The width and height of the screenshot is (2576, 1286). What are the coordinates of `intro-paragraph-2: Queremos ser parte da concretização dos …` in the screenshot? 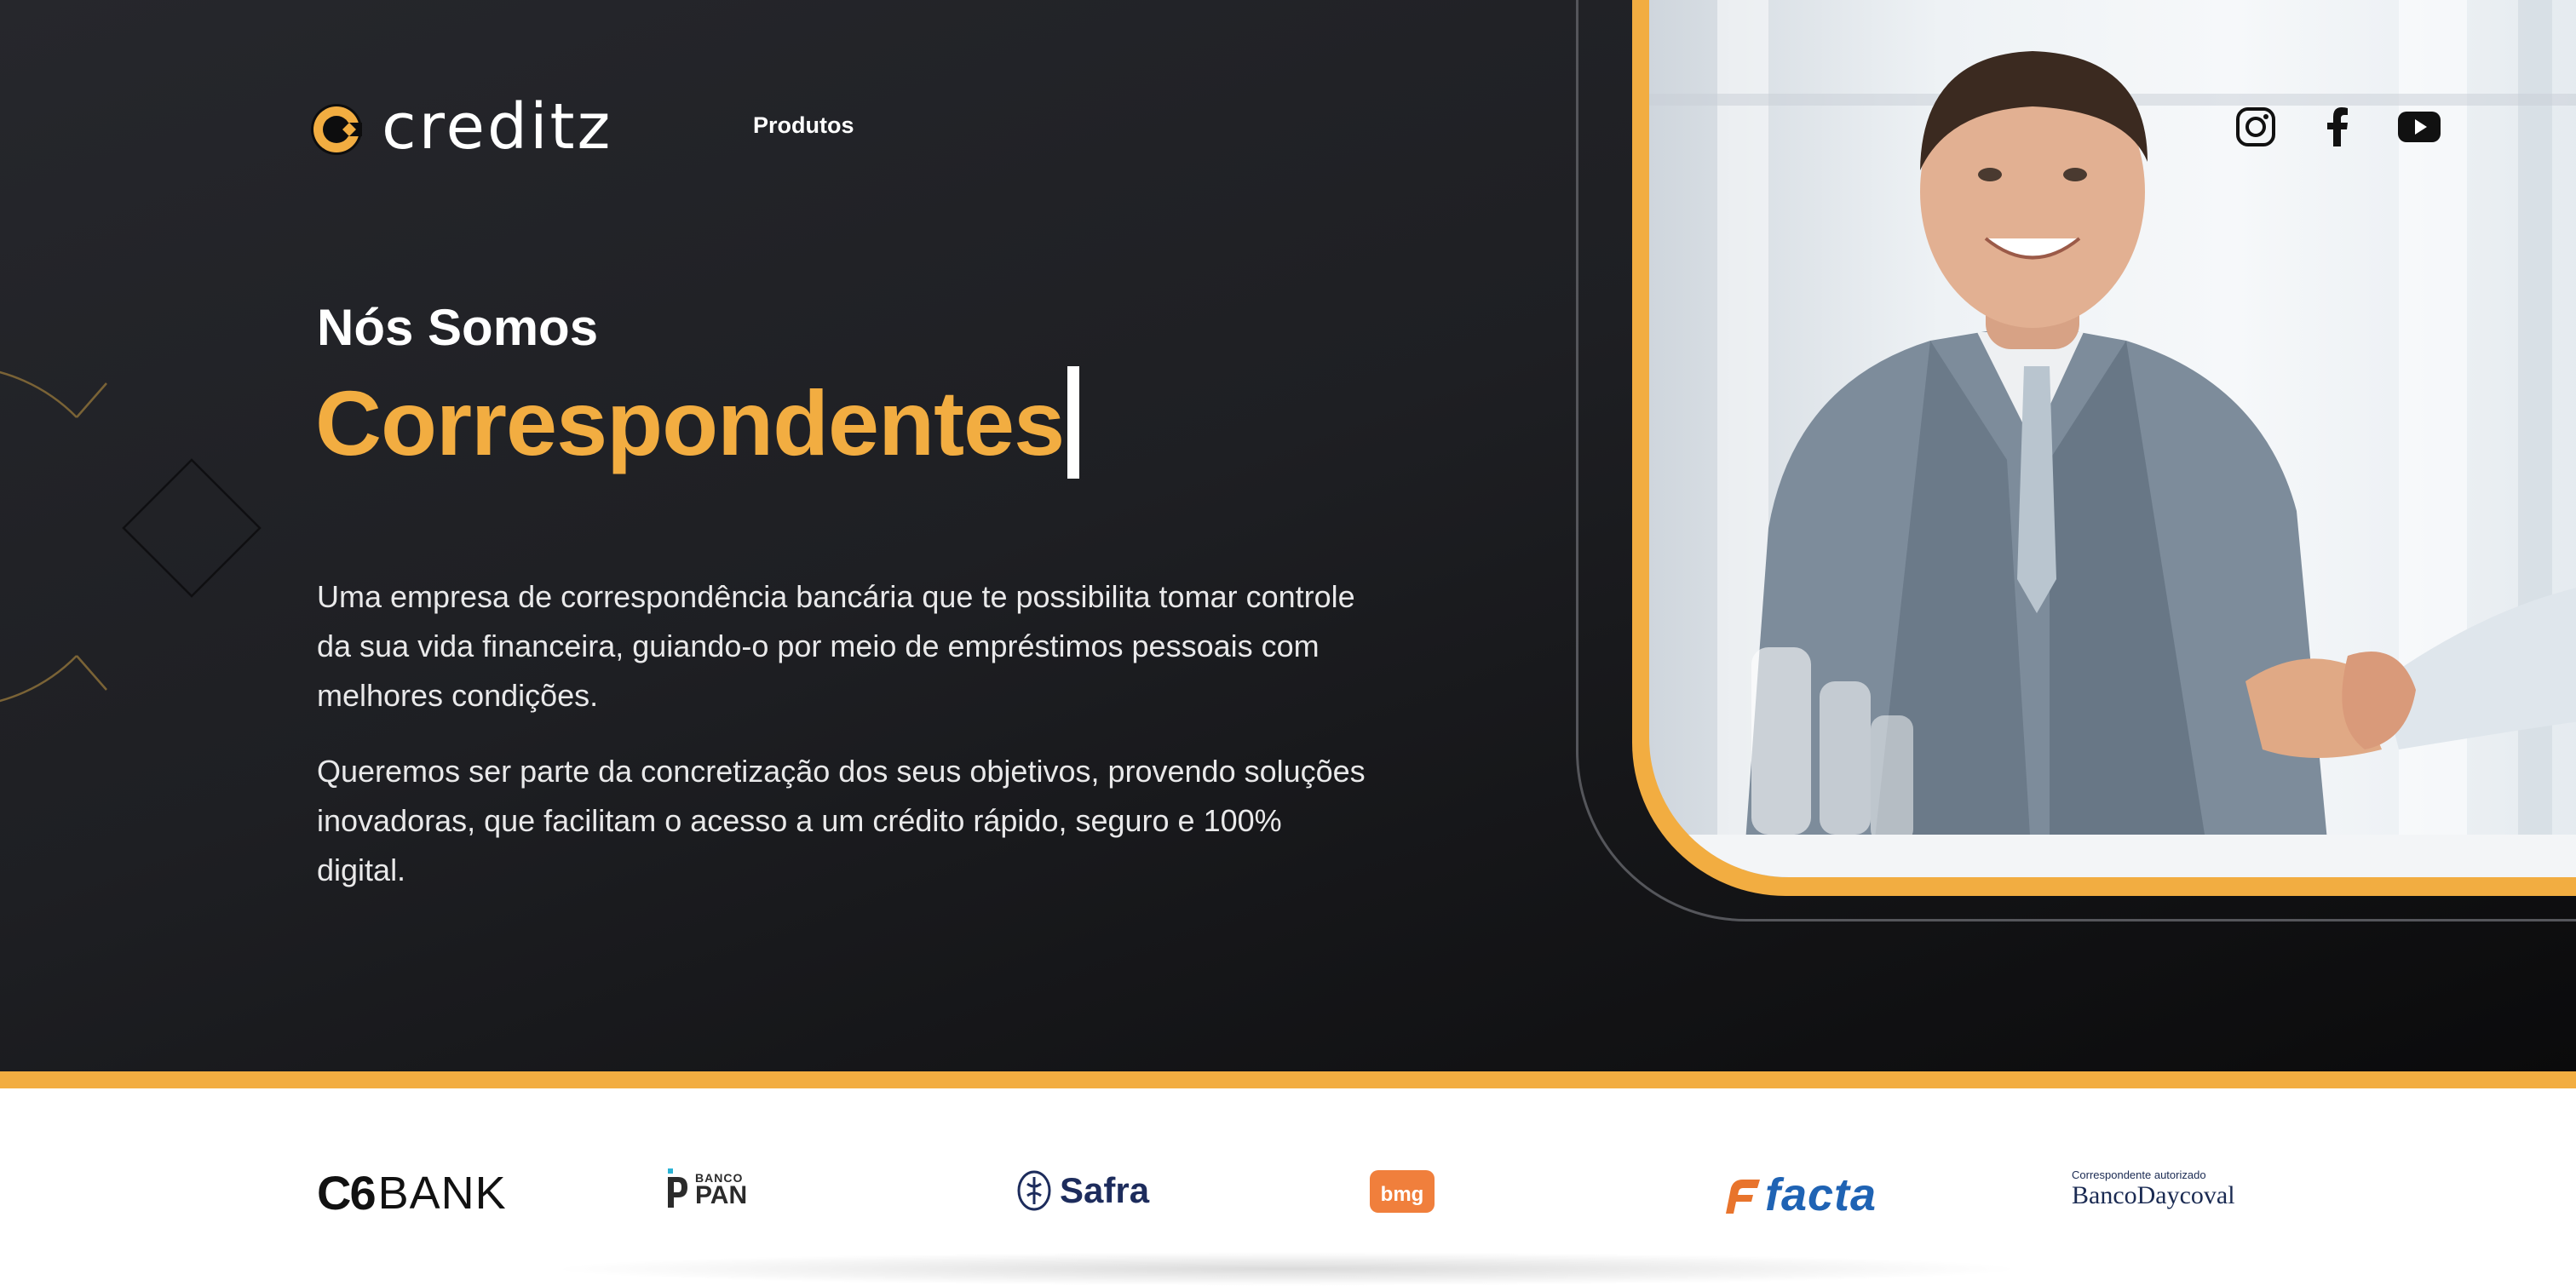 It's located at (842, 820).